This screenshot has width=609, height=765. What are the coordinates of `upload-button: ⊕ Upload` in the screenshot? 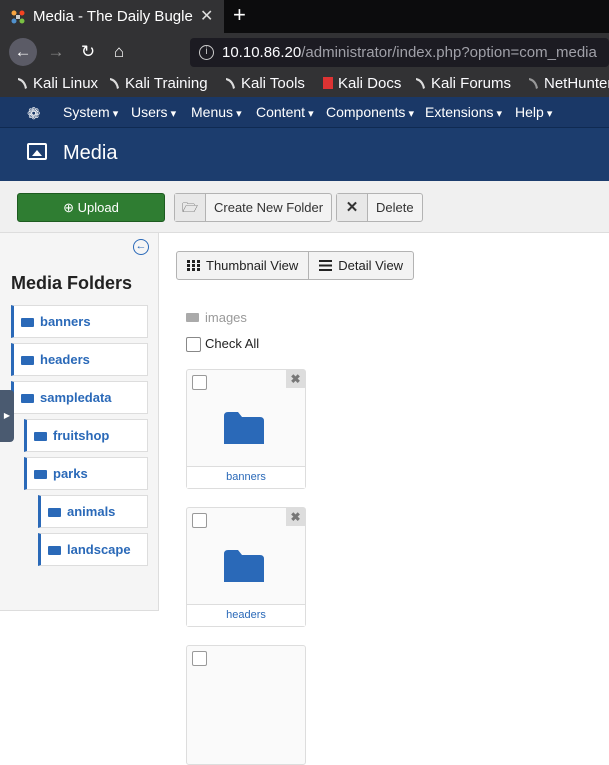 It's located at (91, 207).